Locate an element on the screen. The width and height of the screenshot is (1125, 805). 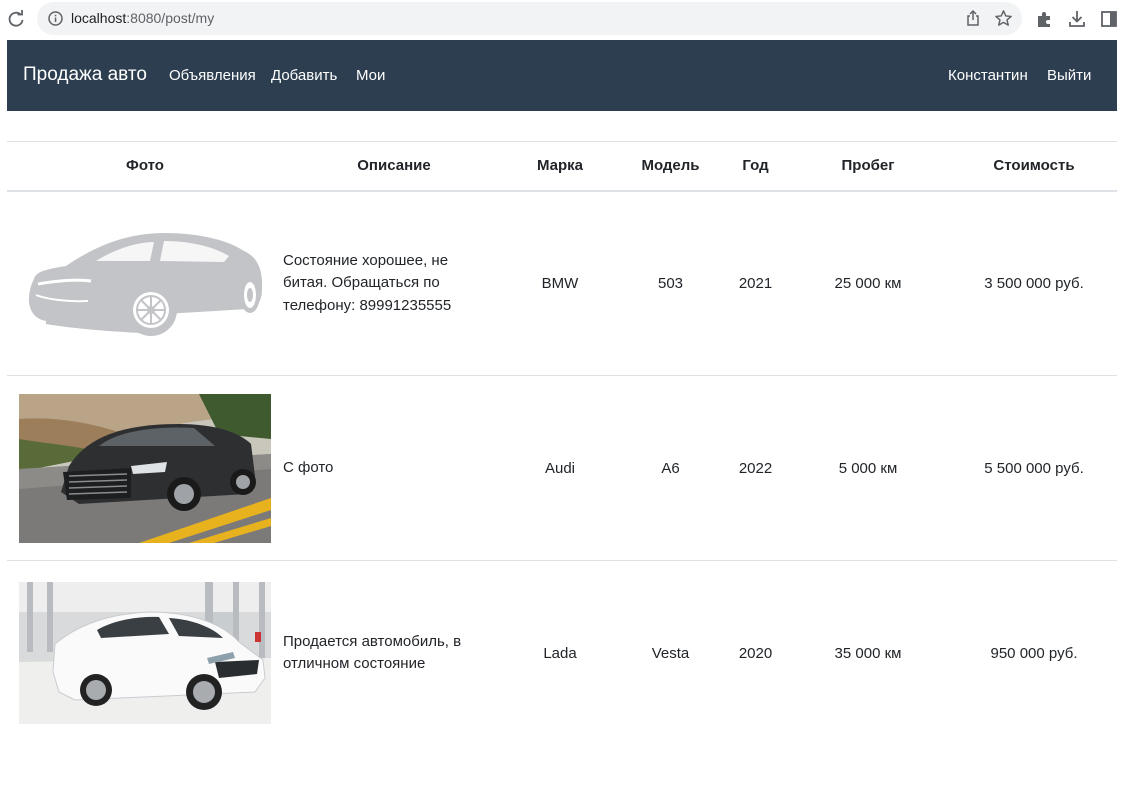
column-price: Стоимость is located at coordinates (1034, 166).